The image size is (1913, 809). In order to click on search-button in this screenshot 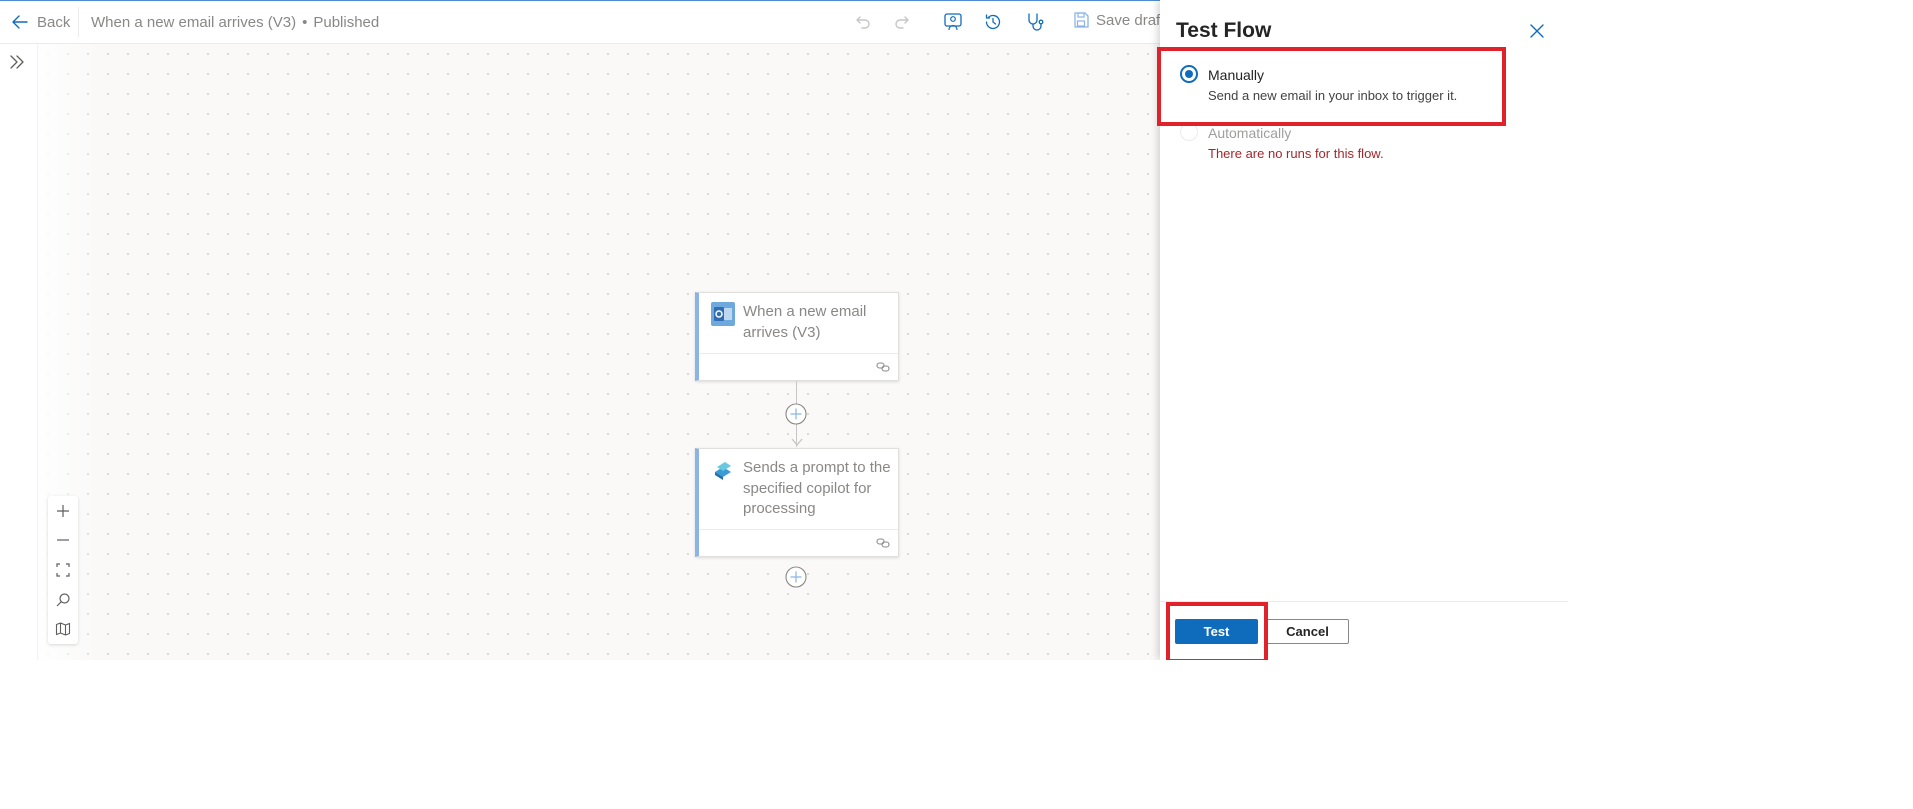, I will do `click(63, 600)`.